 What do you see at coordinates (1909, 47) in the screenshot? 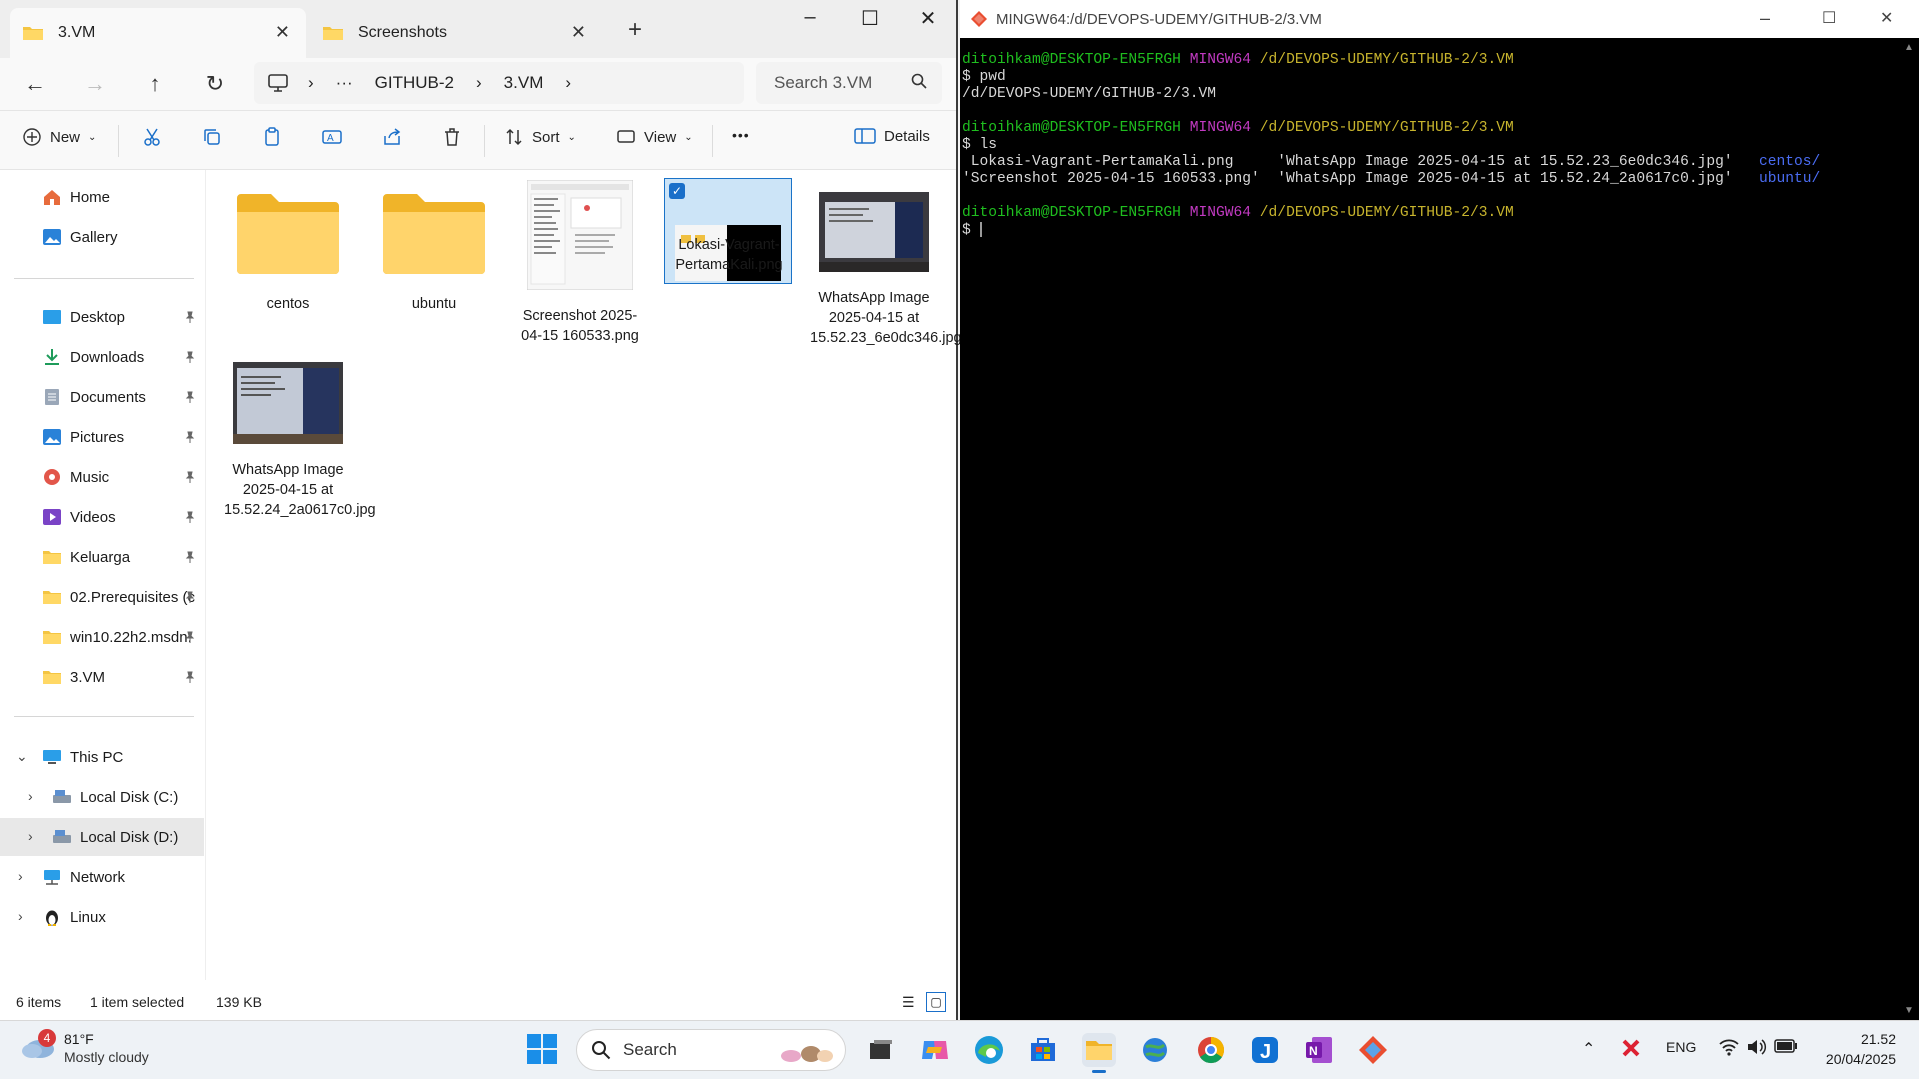
I see `scroll-up-icon: ▲` at bounding box center [1909, 47].